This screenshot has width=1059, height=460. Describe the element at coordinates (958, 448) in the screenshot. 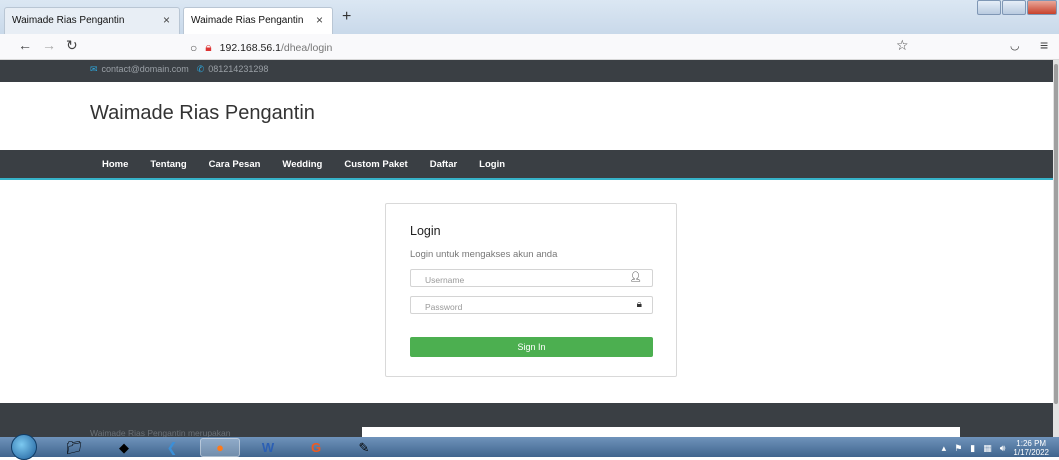

I see `tray-flag-icon: ⚑` at that location.